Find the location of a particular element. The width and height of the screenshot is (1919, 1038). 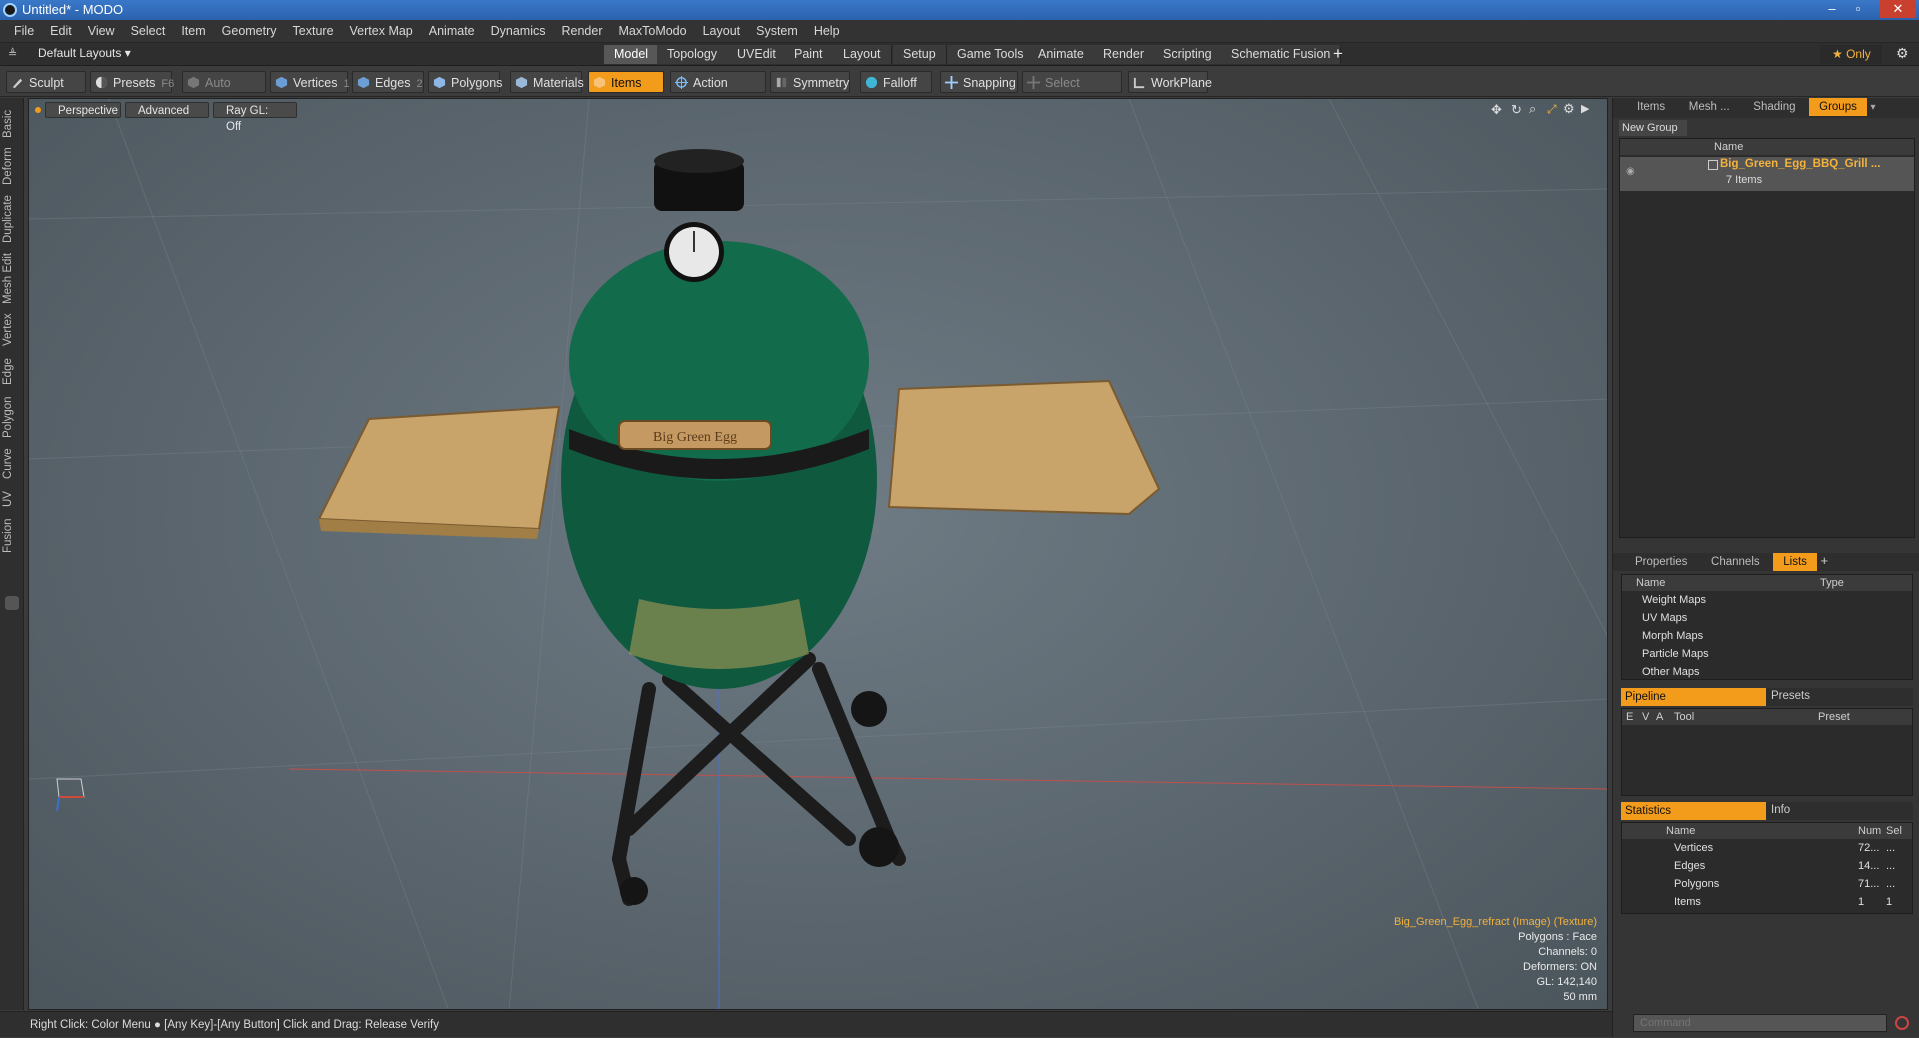

menu-system: System is located at coordinates (777, 31).